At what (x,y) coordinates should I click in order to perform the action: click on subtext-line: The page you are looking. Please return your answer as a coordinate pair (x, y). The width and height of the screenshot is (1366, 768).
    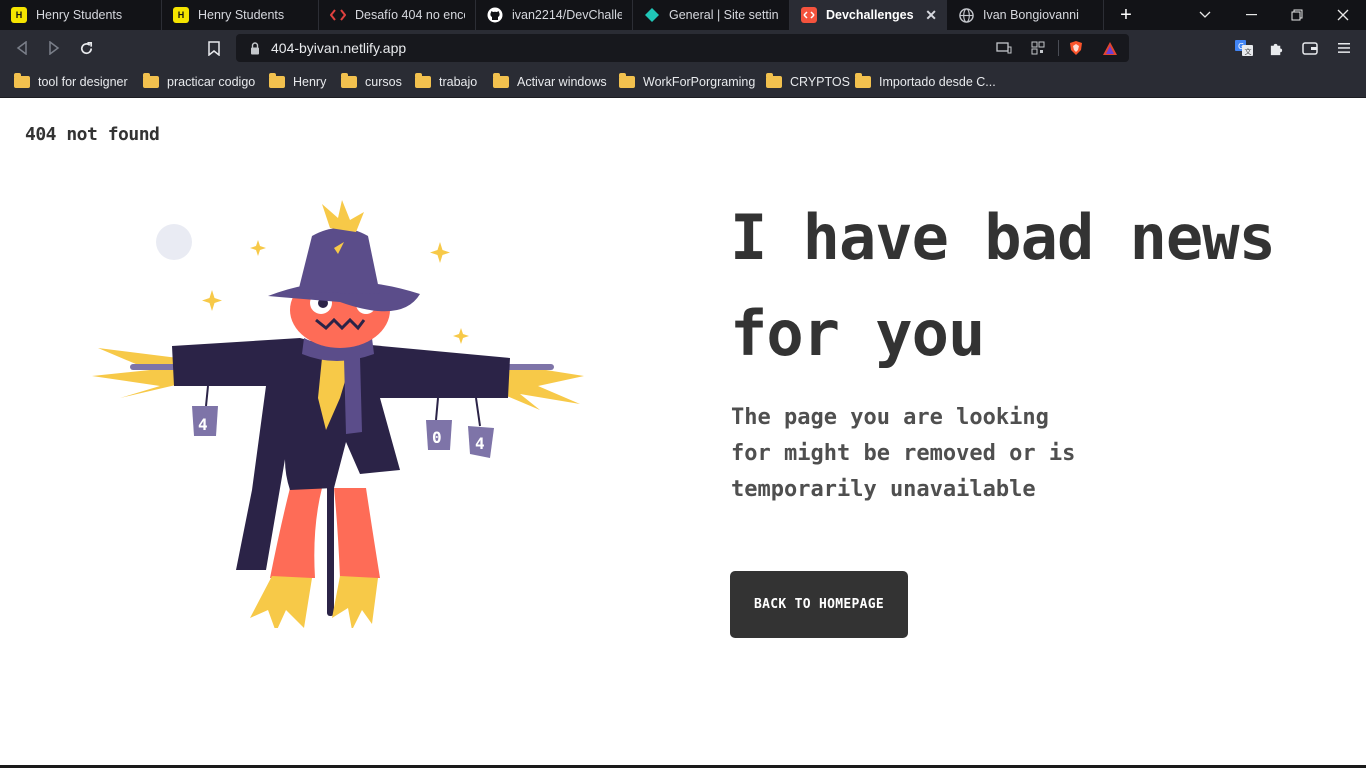
    Looking at the image, I should click on (890, 417).